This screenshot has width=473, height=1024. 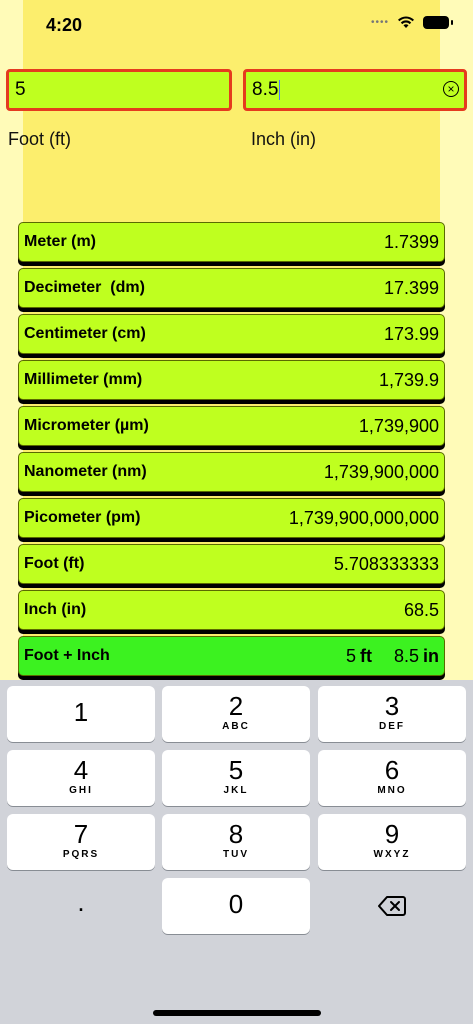 I want to click on inch-input: 8.5 ×, so click(x=355, y=90).